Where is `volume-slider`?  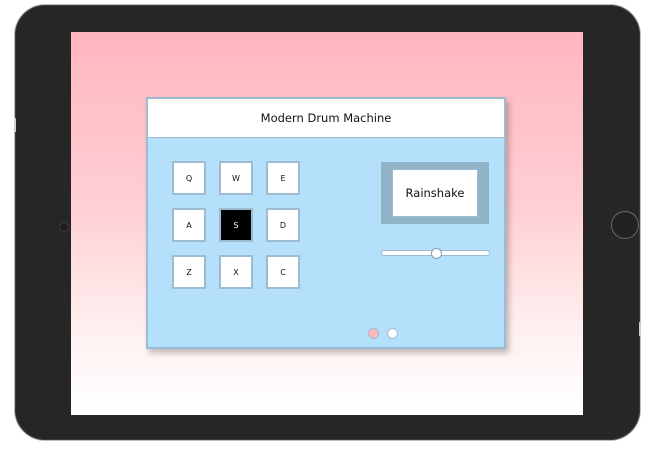
volume-slider is located at coordinates (435, 253).